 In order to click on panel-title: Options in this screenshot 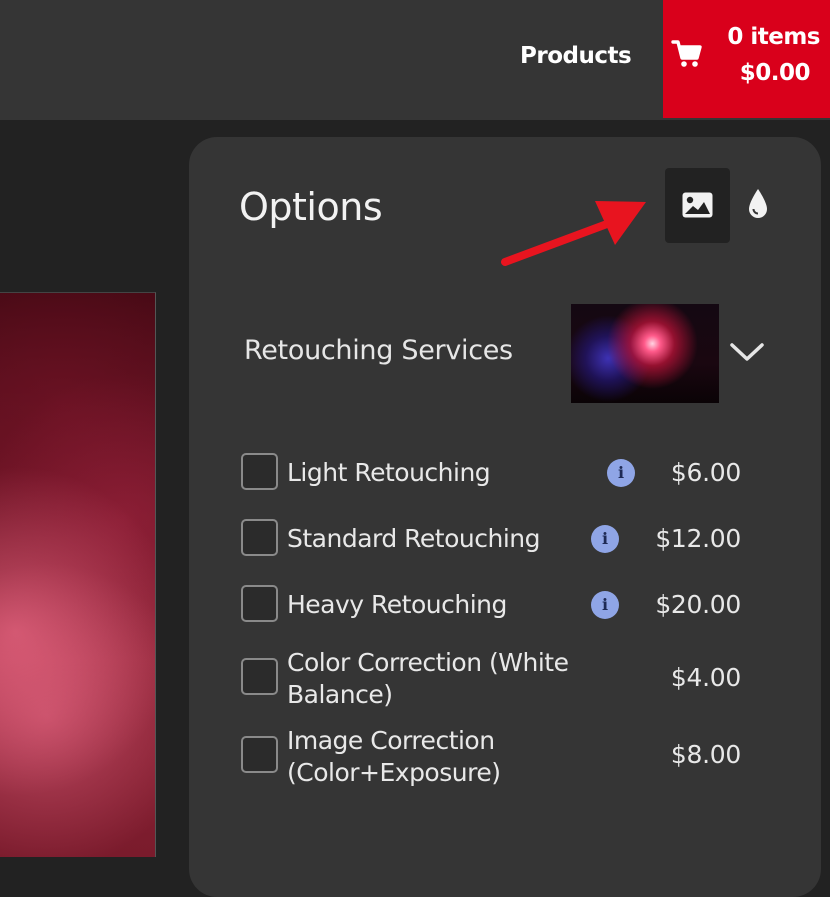, I will do `click(311, 207)`.